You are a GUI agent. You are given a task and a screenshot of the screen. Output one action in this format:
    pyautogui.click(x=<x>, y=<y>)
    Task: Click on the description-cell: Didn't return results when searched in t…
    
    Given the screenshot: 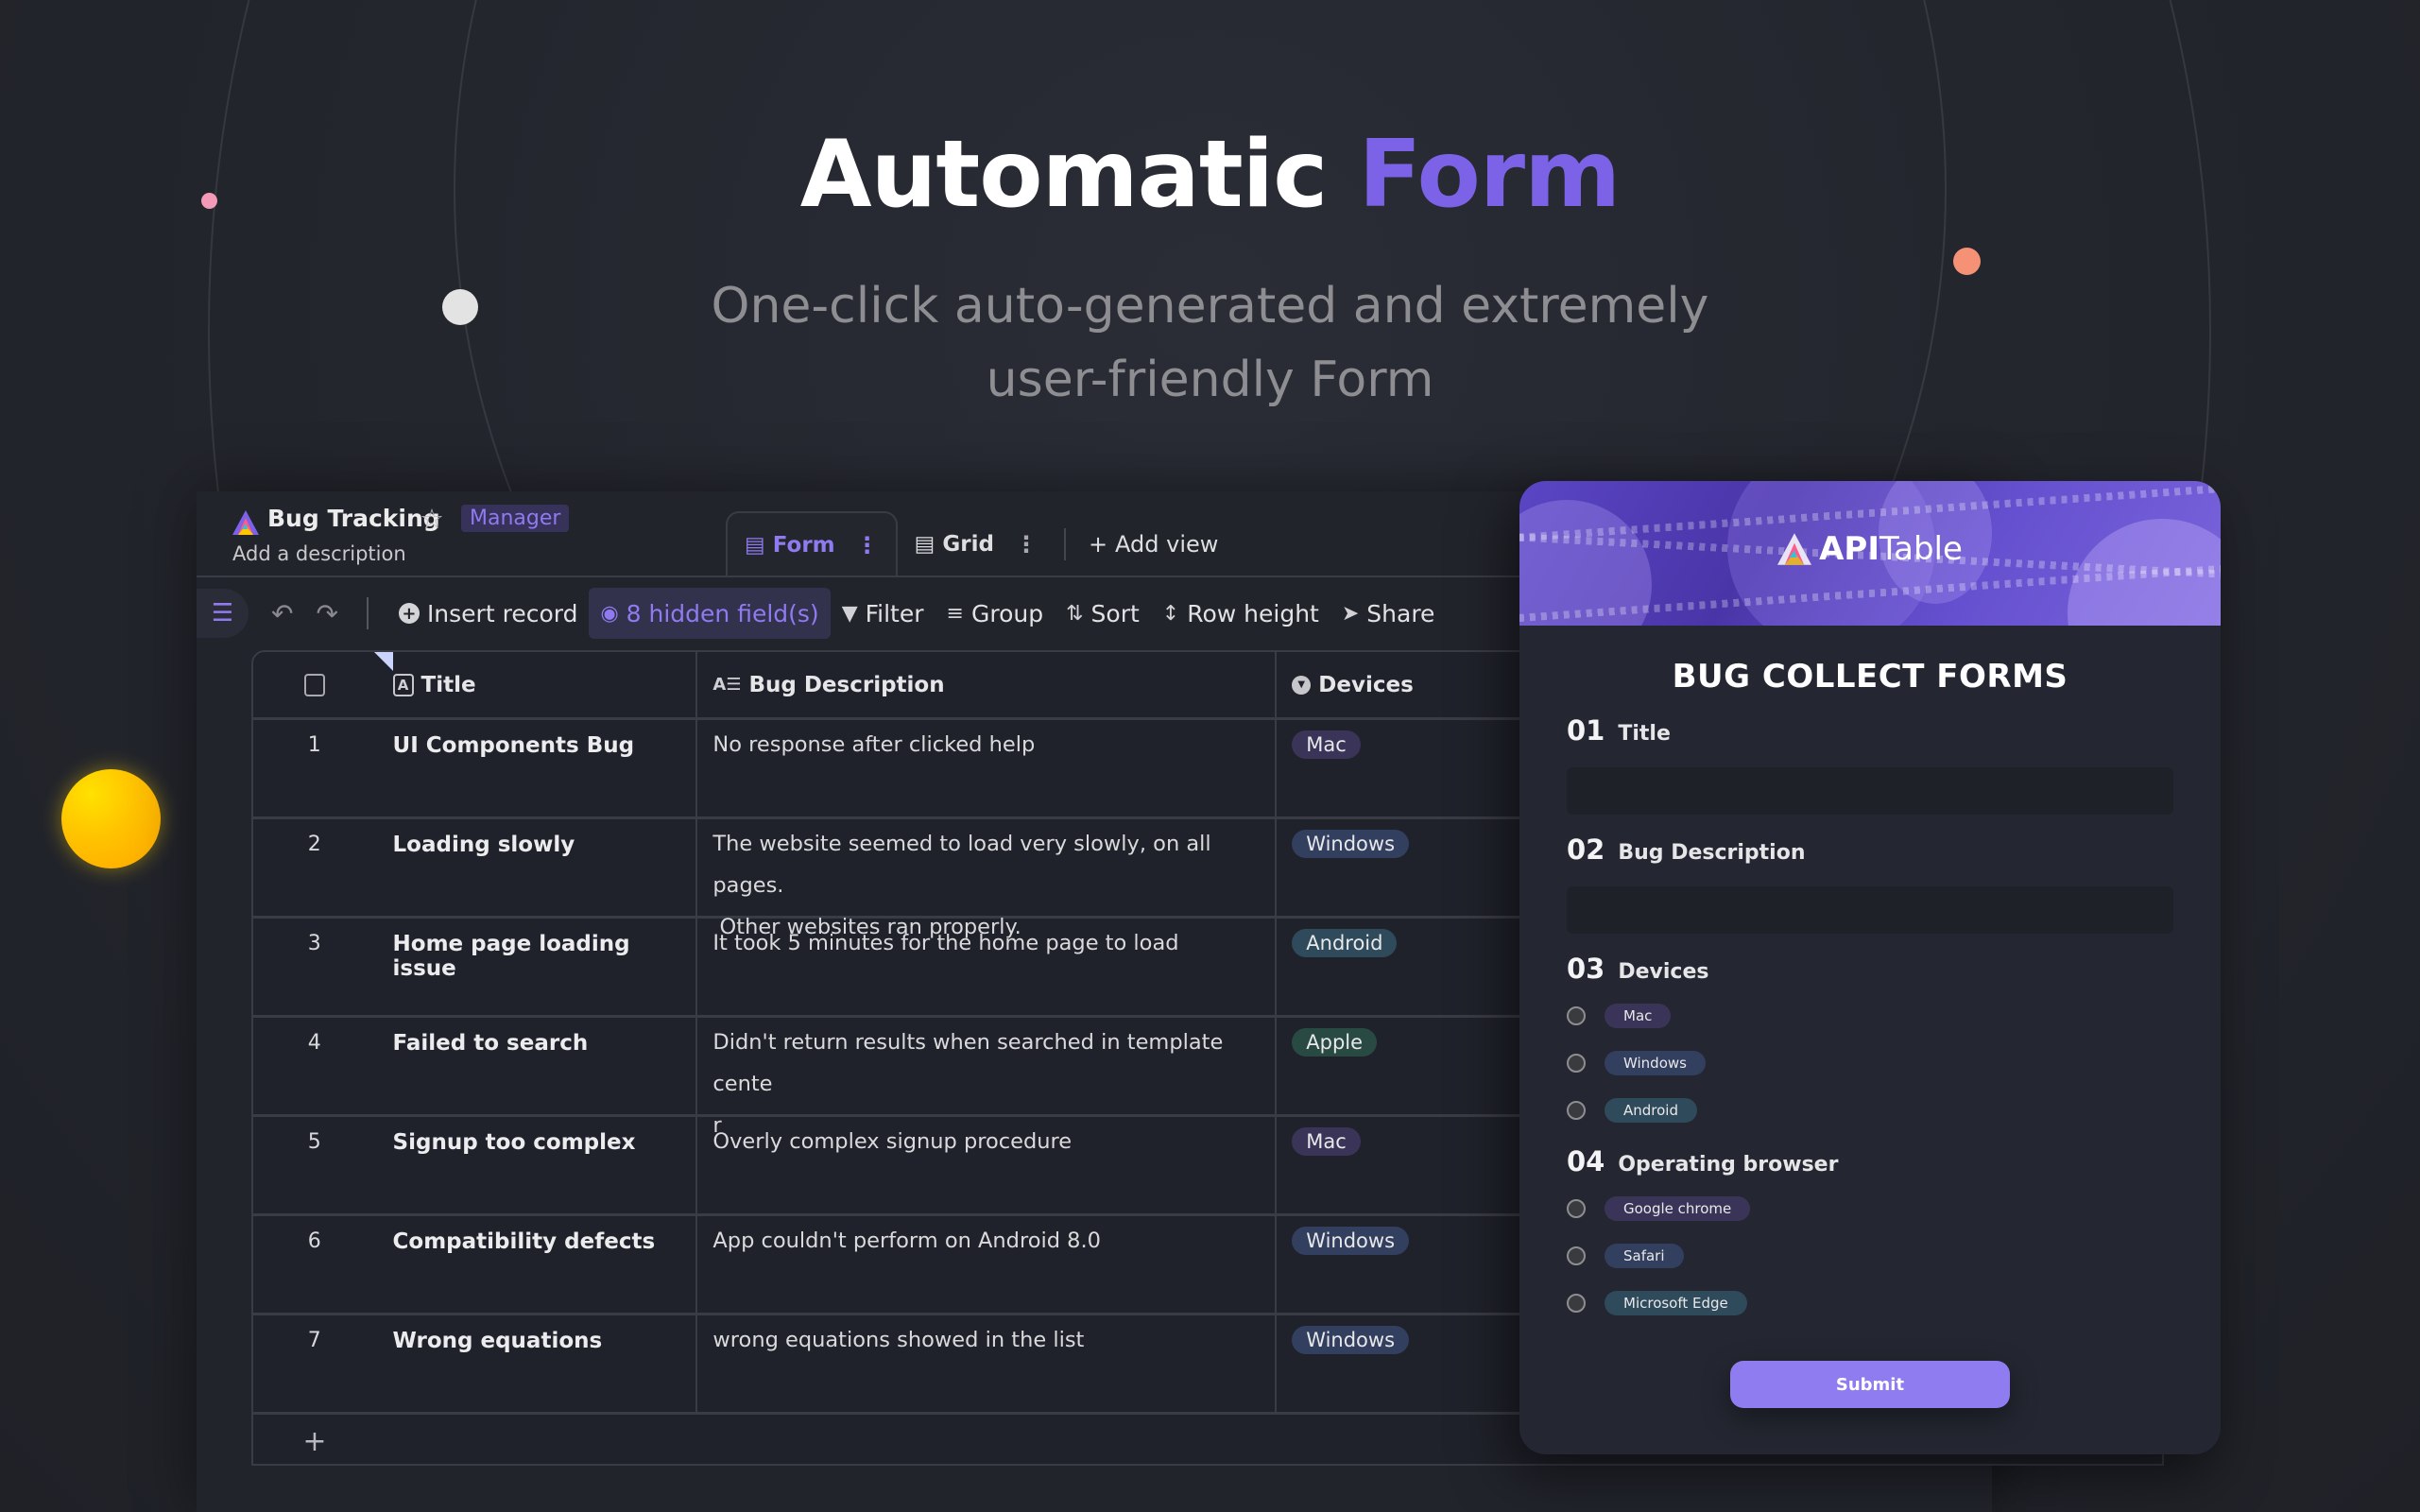 What is the action you would take?
    pyautogui.click(x=988, y=1078)
    